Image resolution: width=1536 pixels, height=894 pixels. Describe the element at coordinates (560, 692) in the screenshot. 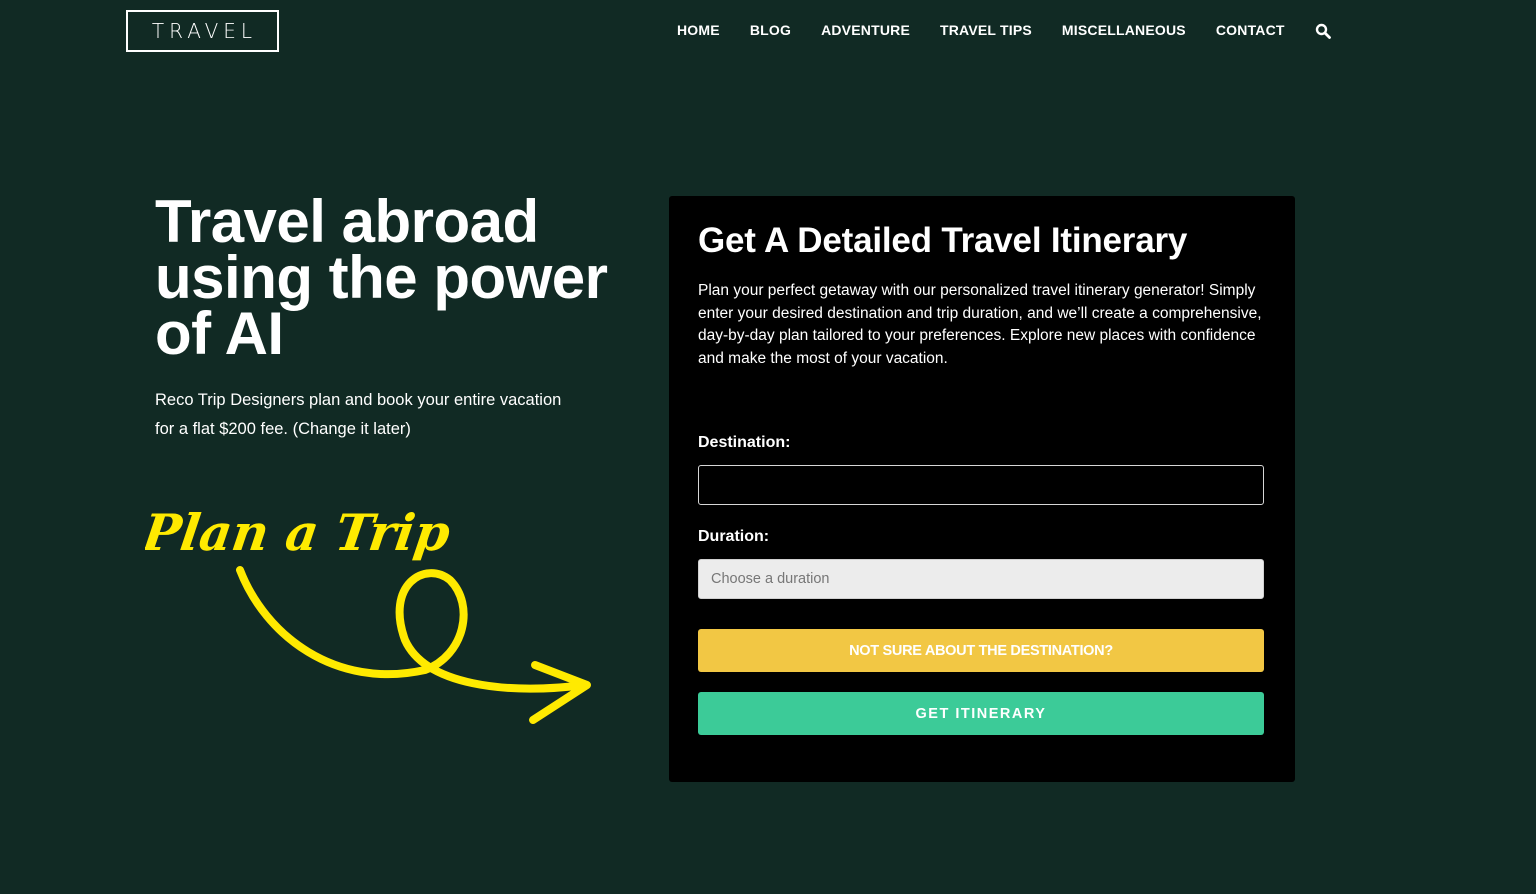

I see `arrow-head-icon` at that location.